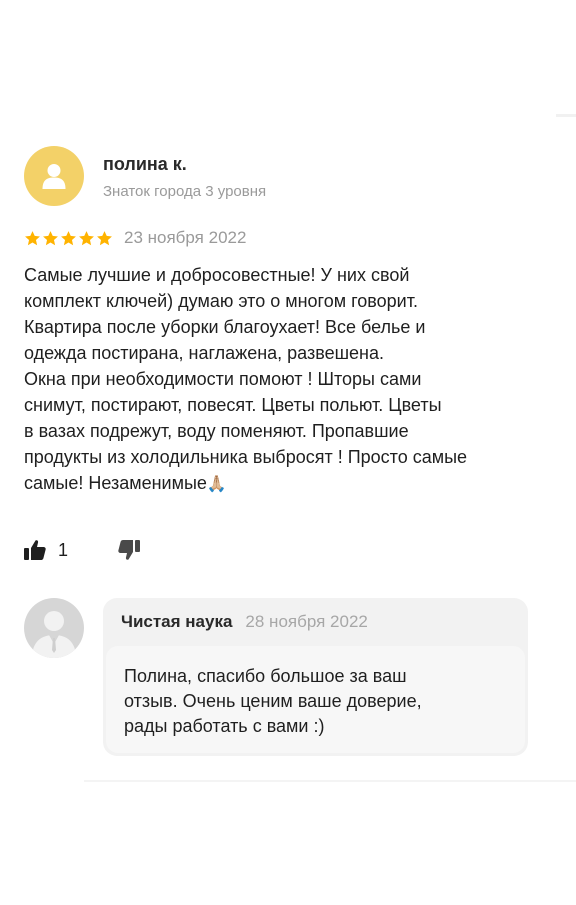 Image resolution: width=576 pixels, height=905 pixels. I want to click on reply-avatar, so click(54, 628).